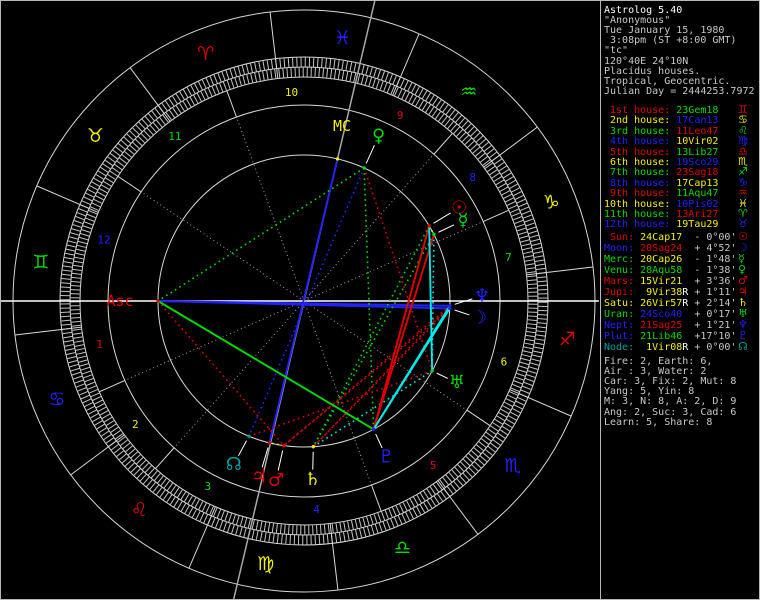 This screenshot has height=600, width=760. Describe the element at coordinates (670, 347) in the screenshot. I see `planet-row: Node: 1Vir08R + 0°00'` at that location.